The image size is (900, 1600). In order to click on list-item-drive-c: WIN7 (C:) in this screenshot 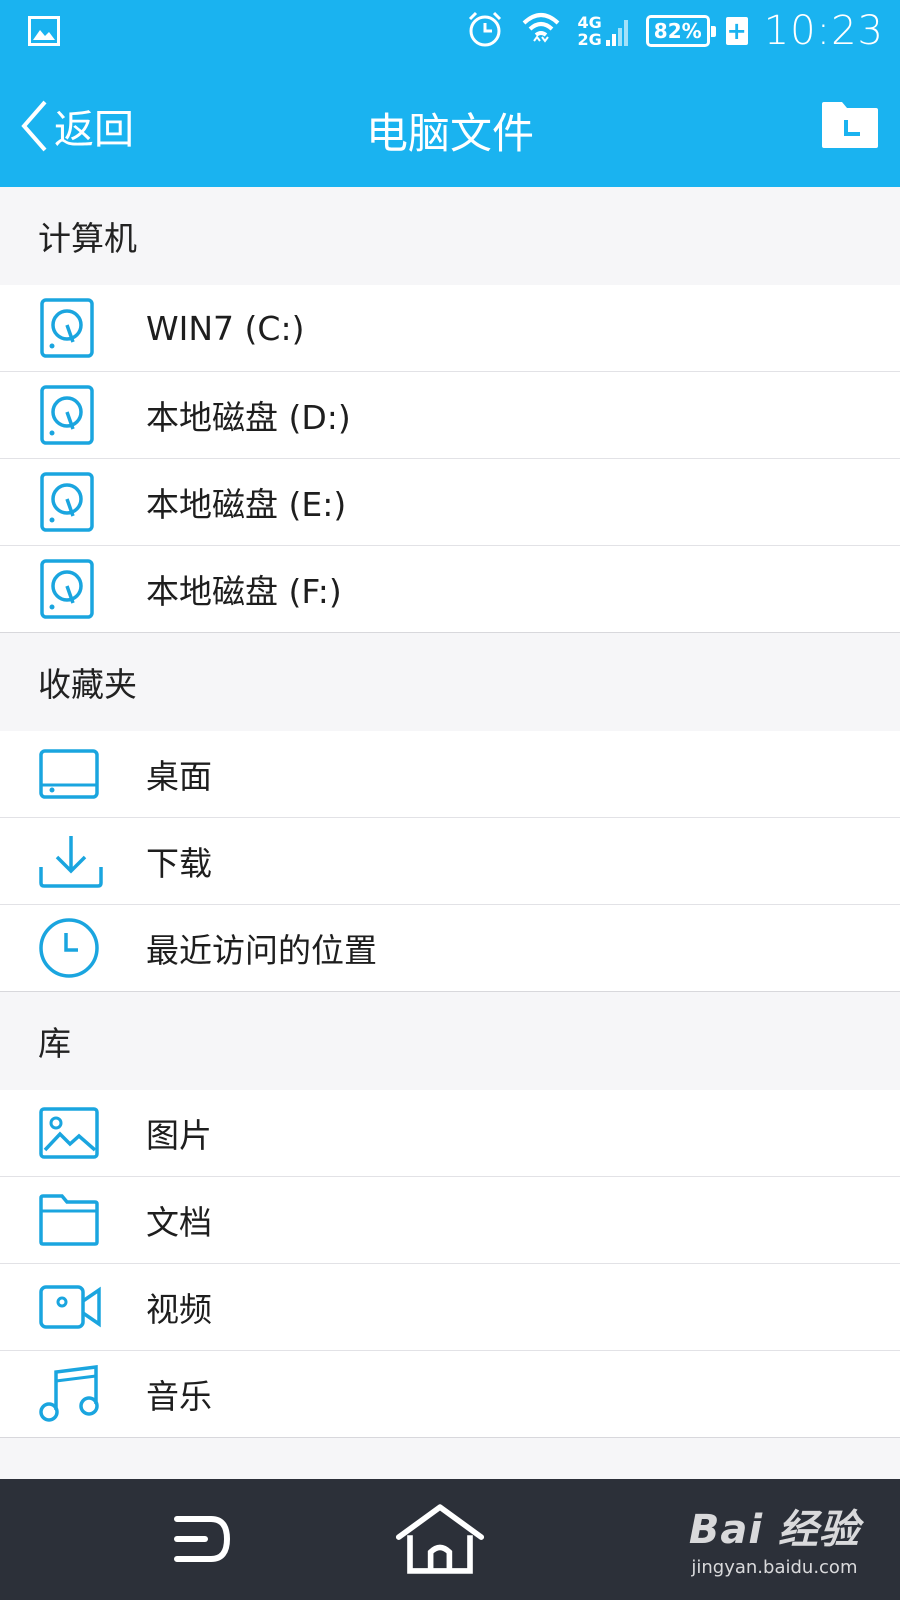, I will do `click(450, 328)`.